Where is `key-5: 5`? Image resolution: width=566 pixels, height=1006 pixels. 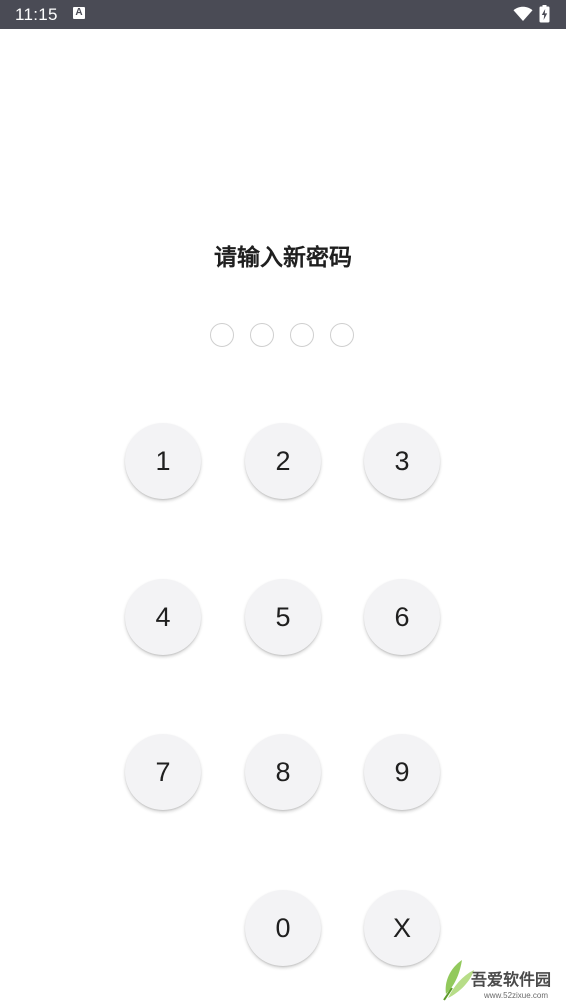 key-5: 5 is located at coordinates (283, 617).